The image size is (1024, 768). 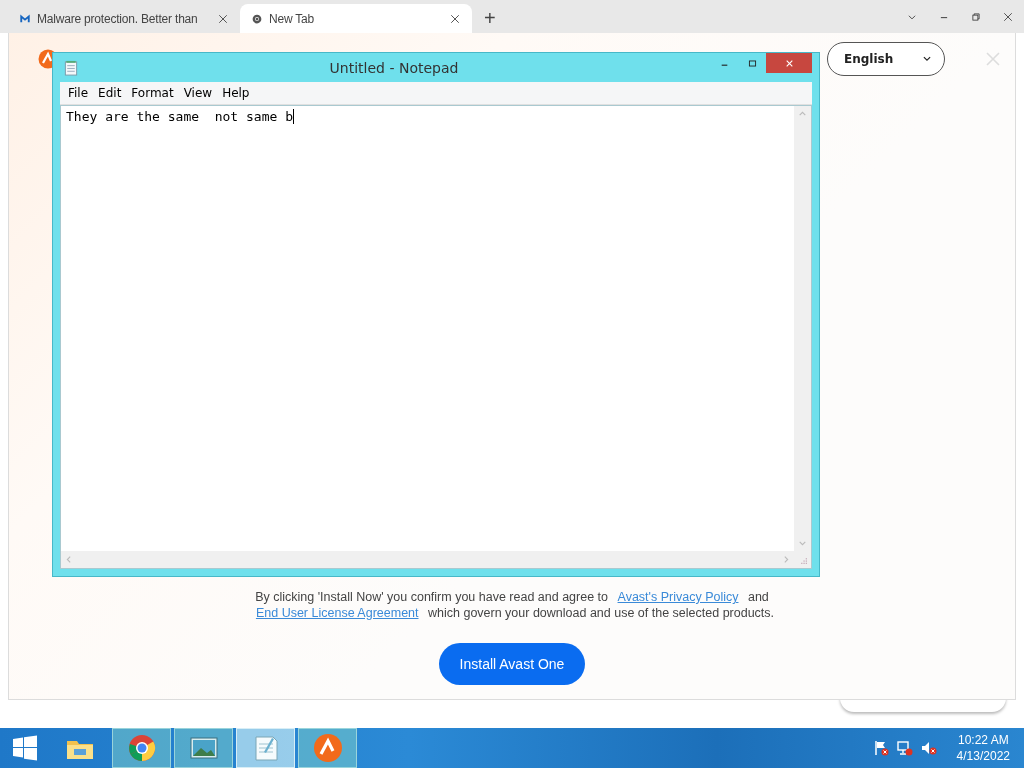 What do you see at coordinates (976, 16) in the screenshot?
I see `restore-icon` at bounding box center [976, 16].